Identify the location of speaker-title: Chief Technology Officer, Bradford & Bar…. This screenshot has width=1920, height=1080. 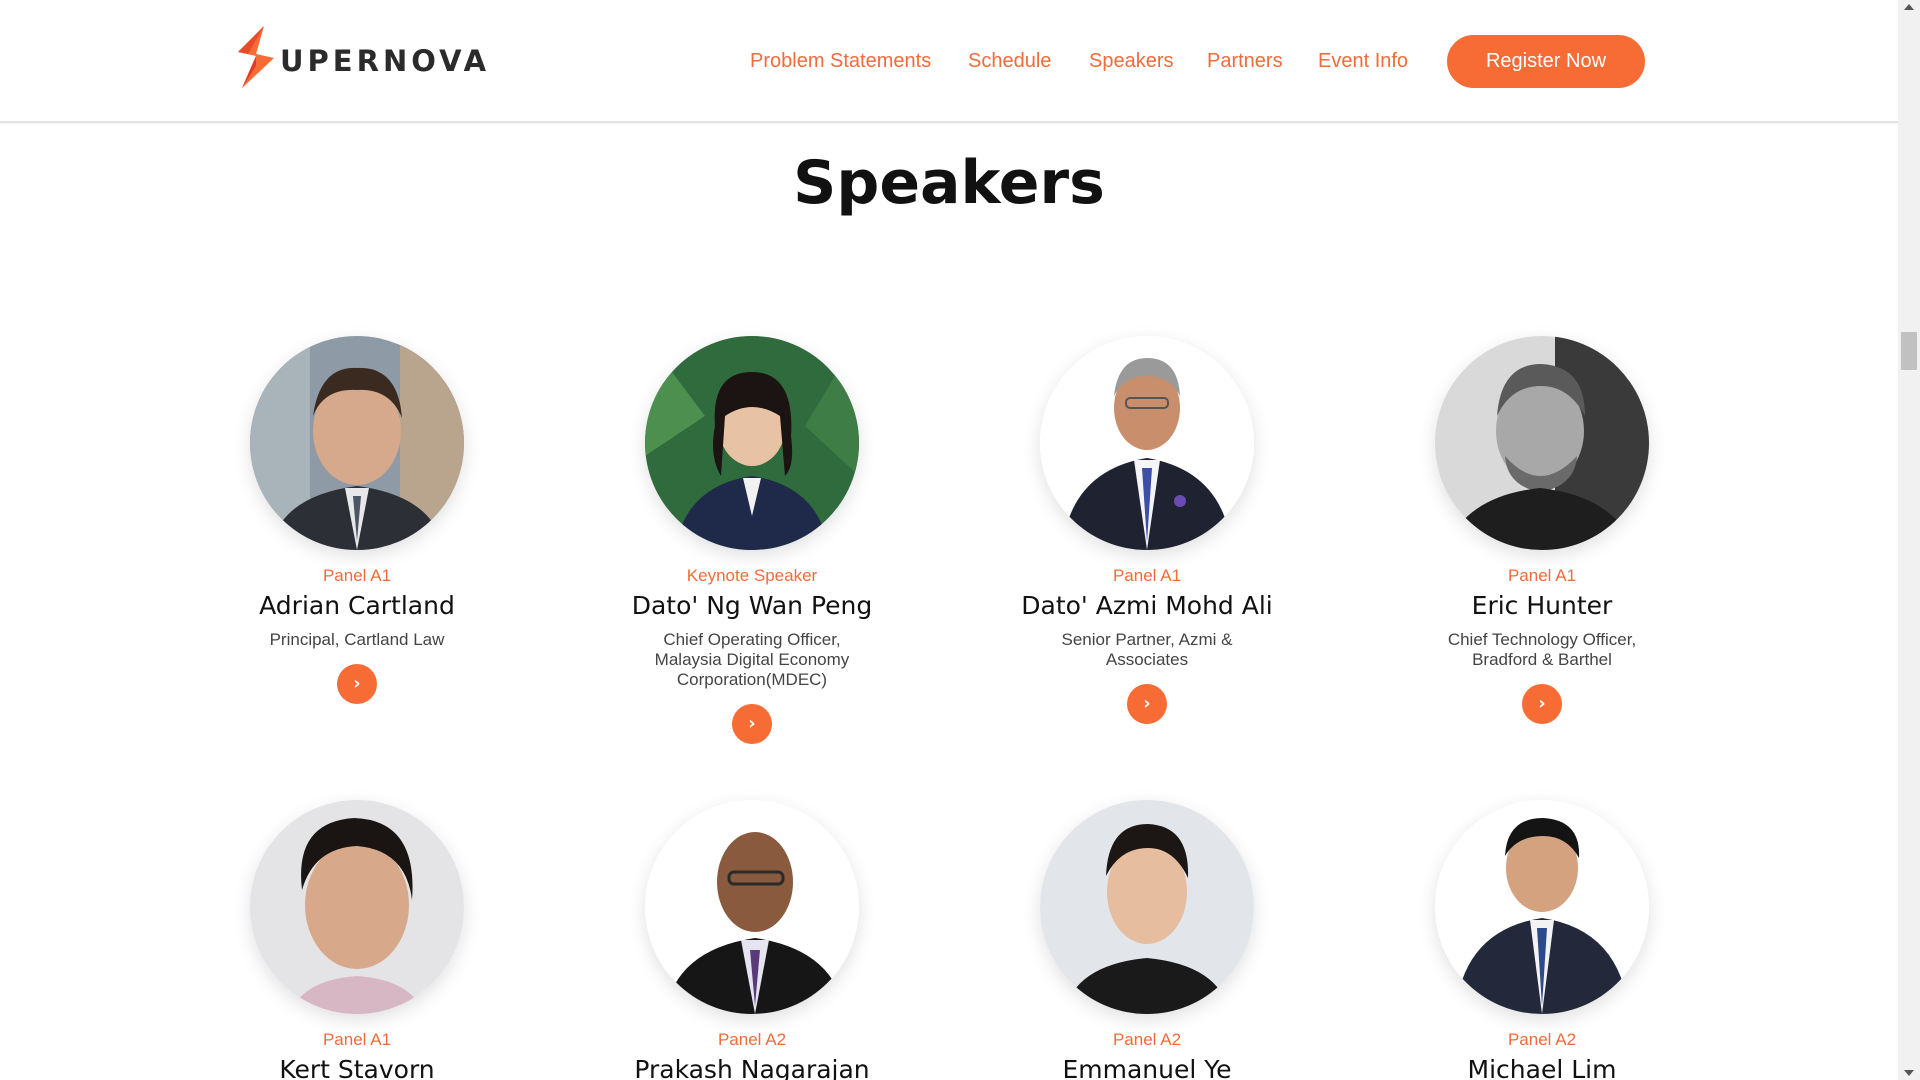
(1542, 649).